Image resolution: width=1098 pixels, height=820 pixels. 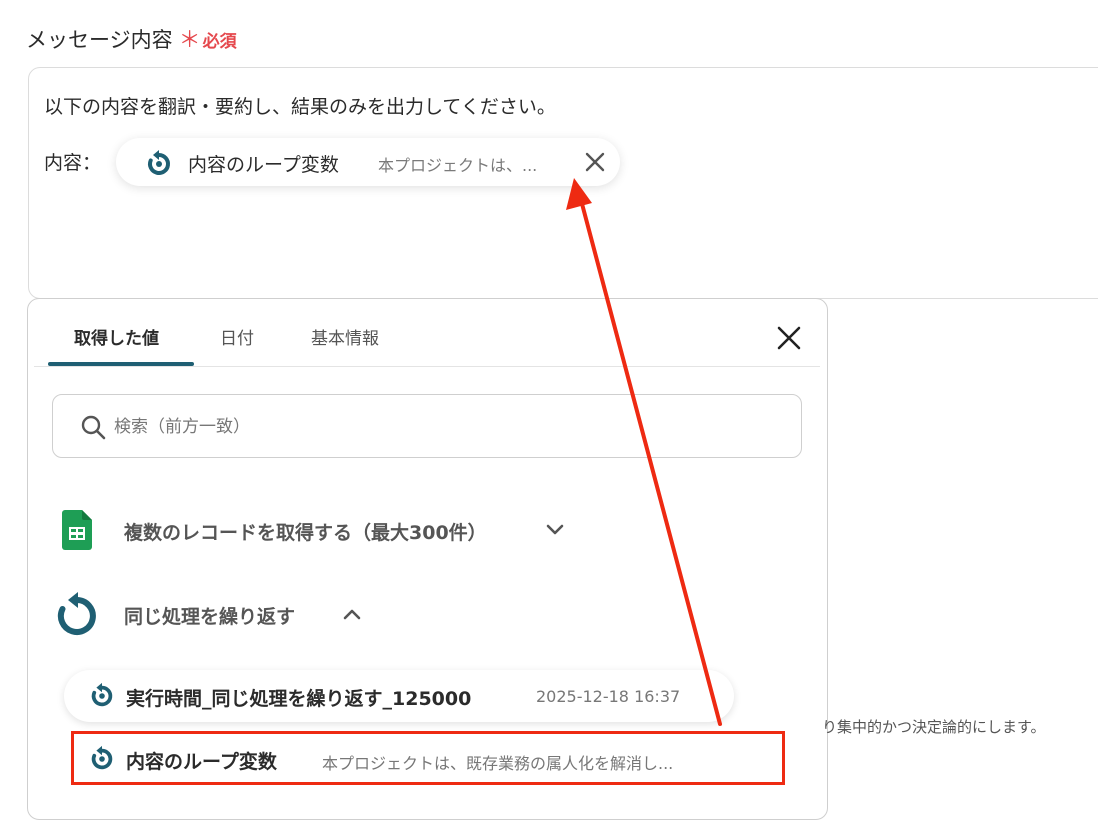 I want to click on section-loop: 同じ処理を繰り返す, so click(x=216, y=614).